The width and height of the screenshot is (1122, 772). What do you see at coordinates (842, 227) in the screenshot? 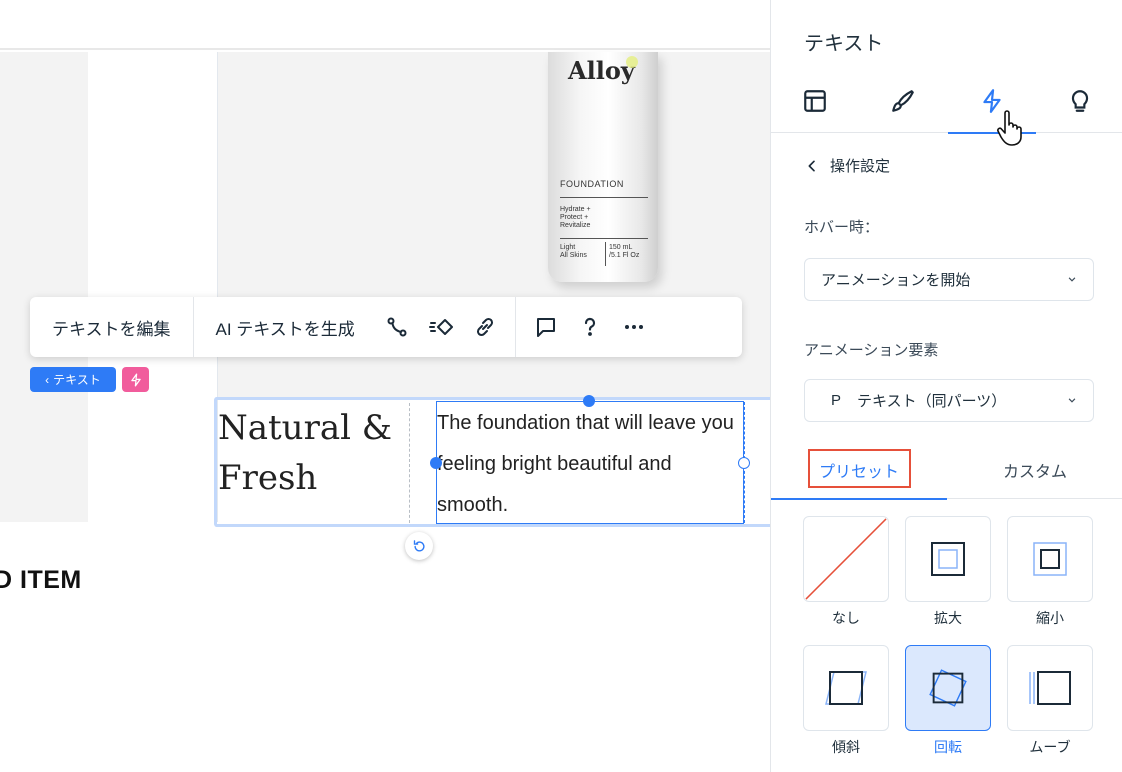
I see `hover-trigger-label: ホバー時：` at bounding box center [842, 227].